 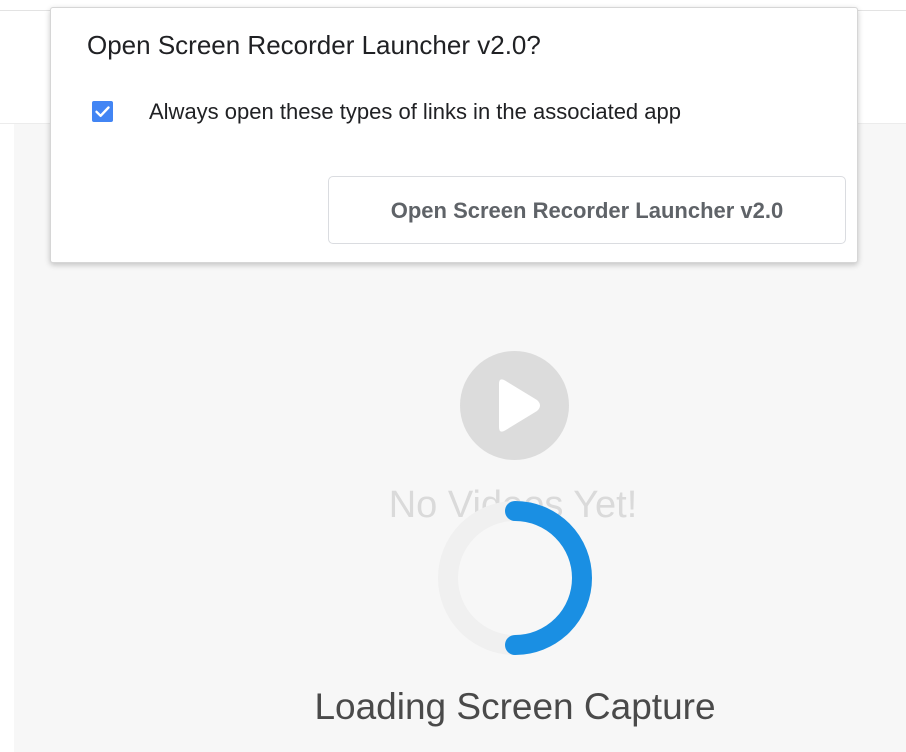 I want to click on loading-spinner-icon, so click(x=515, y=578).